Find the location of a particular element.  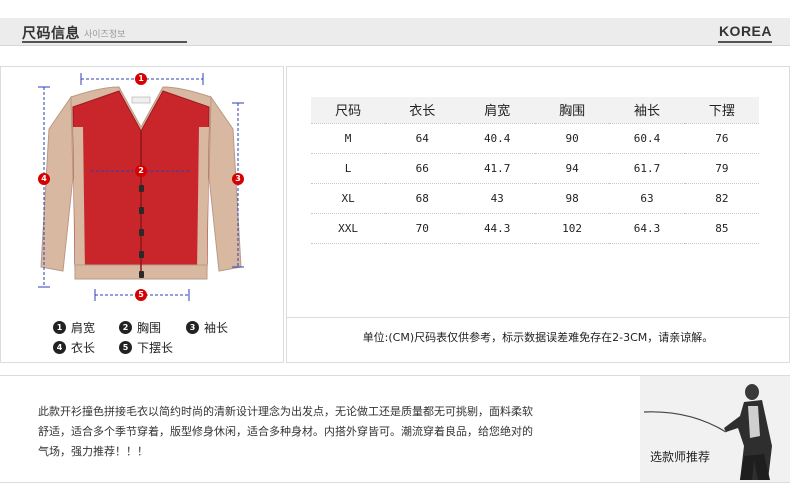

cell-size: M is located at coordinates (348, 138).